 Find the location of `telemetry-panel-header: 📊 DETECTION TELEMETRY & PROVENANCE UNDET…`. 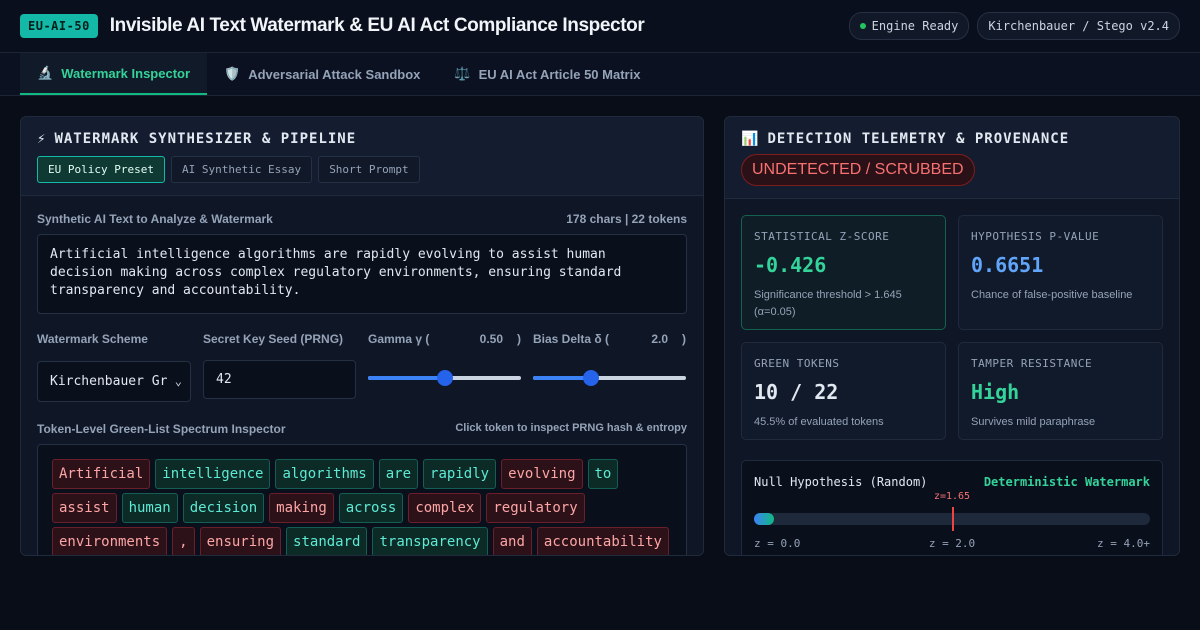

telemetry-panel-header: 📊 DETECTION TELEMETRY & PROVENANCE UNDET… is located at coordinates (952, 158).